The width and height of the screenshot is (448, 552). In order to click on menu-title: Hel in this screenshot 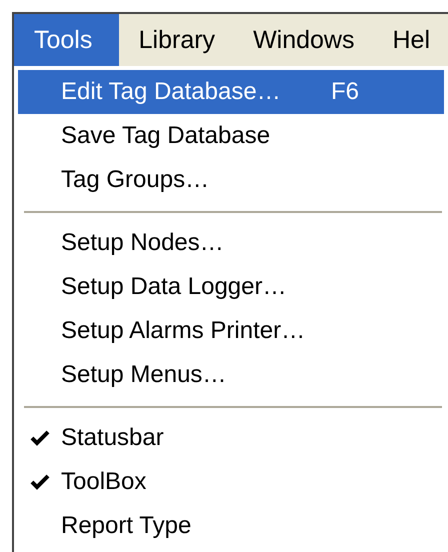, I will do `click(410, 40)`.